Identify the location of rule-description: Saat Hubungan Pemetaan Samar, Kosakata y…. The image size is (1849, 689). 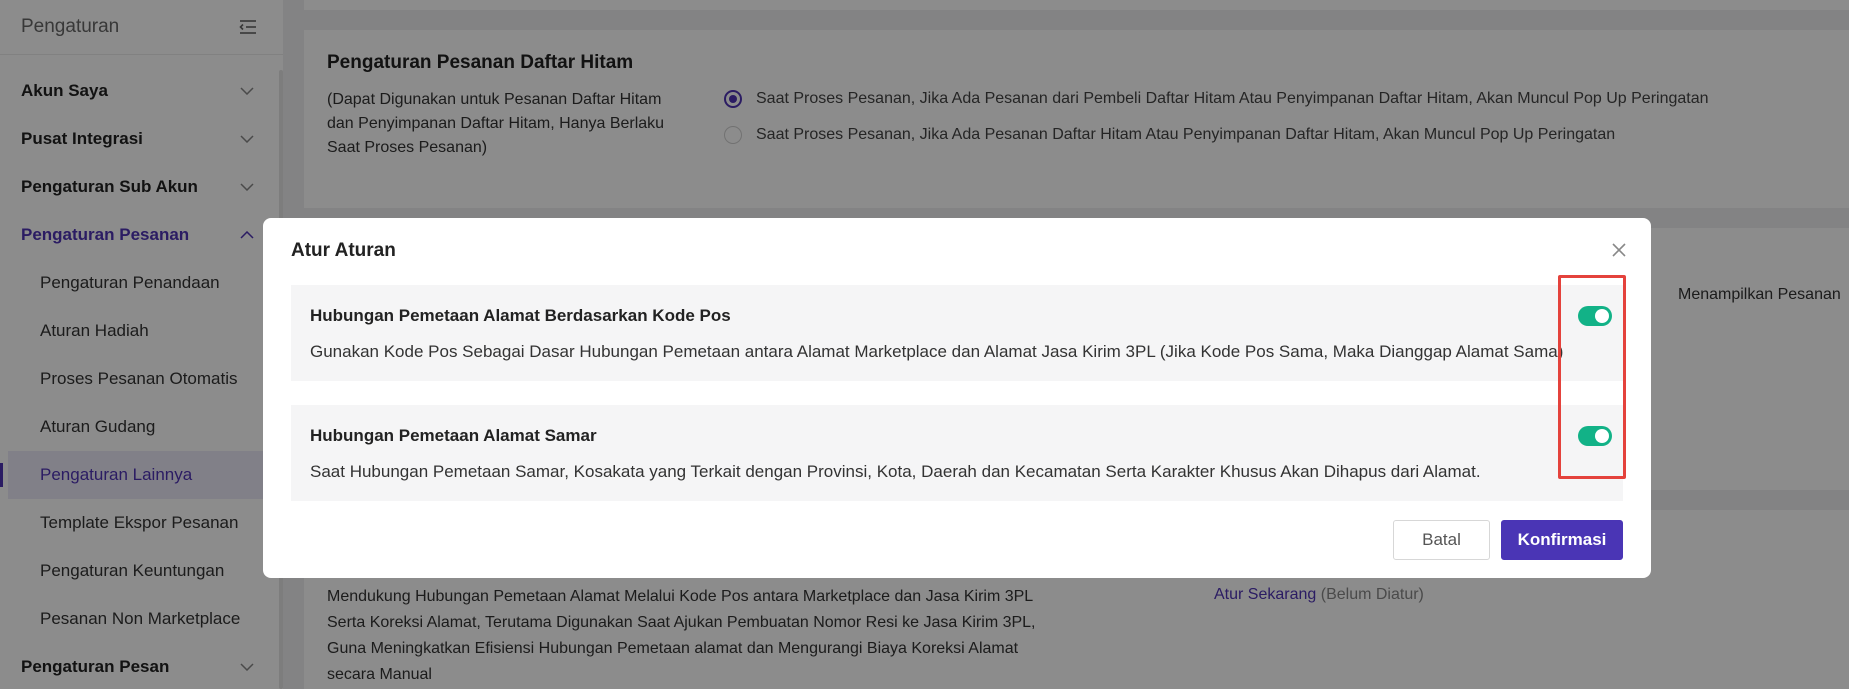
(895, 471).